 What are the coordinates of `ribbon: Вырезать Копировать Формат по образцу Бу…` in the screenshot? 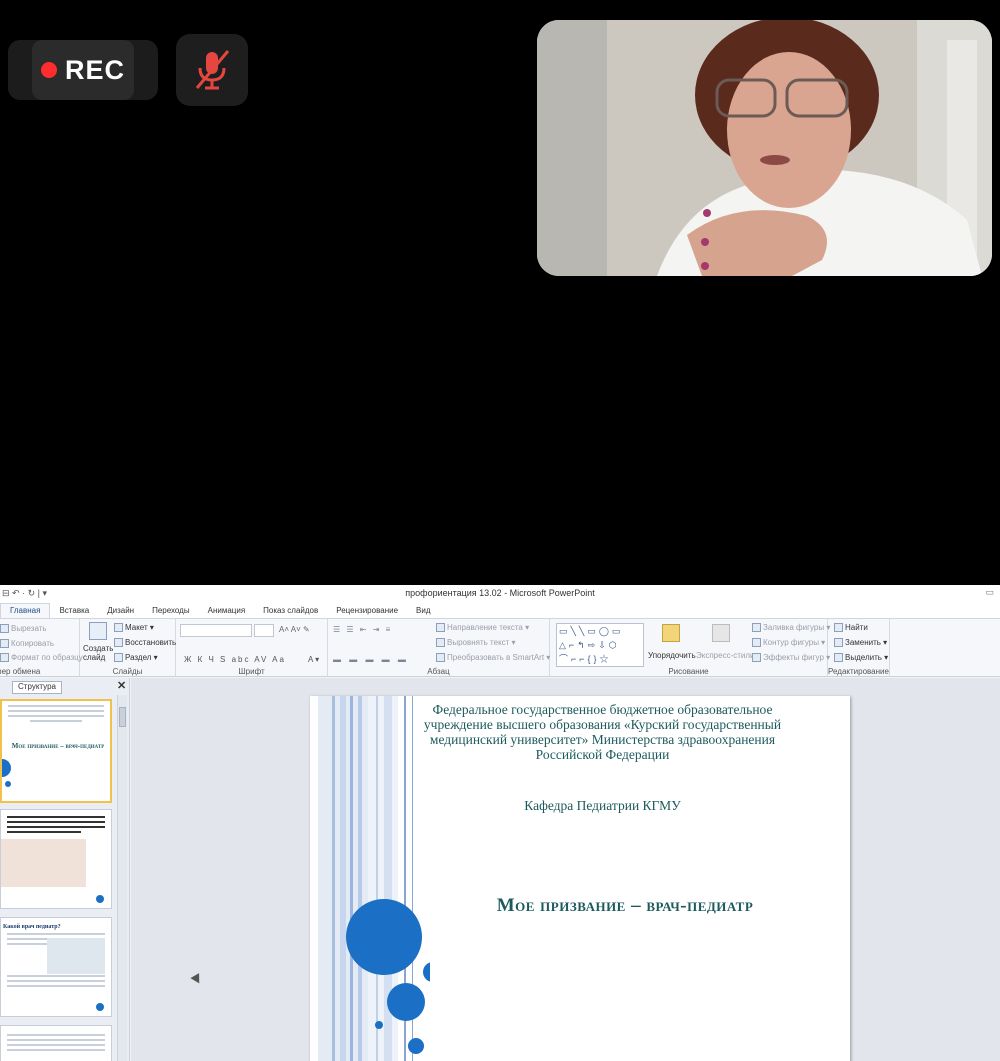 It's located at (500, 648).